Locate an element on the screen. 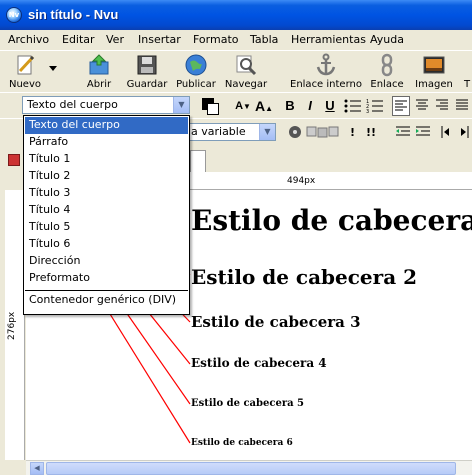 This screenshot has width=472, height=475. dropdown-item-titulo-1: Título 1 is located at coordinates (106, 159).